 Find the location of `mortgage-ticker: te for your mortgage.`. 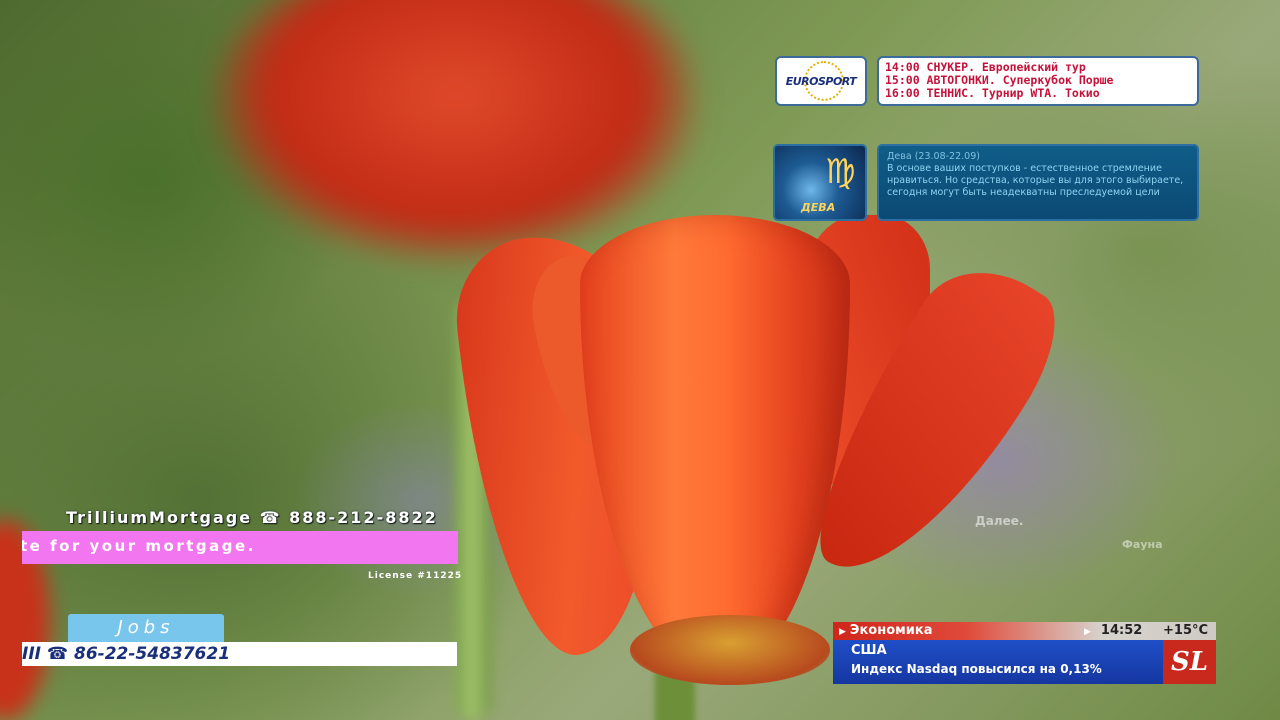

mortgage-ticker: te for your mortgage. is located at coordinates (240, 547).